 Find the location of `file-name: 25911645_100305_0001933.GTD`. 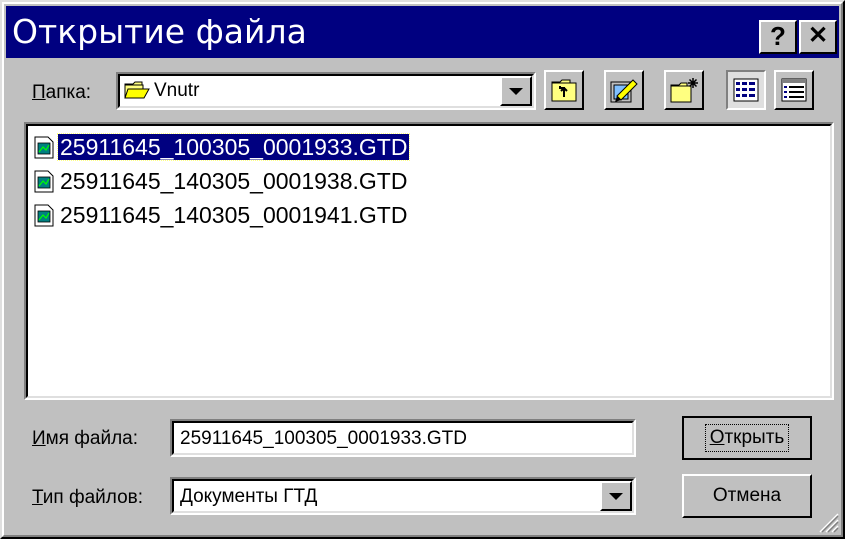

file-name: 25911645_100305_0001933.GTD is located at coordinates (233, 147).